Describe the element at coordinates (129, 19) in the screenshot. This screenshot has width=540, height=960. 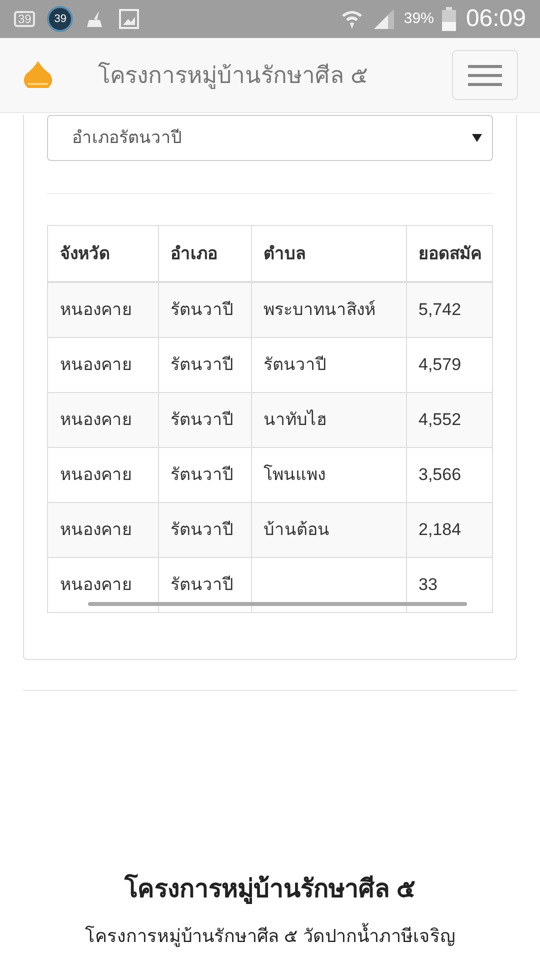
I see `image-icon` at that location.